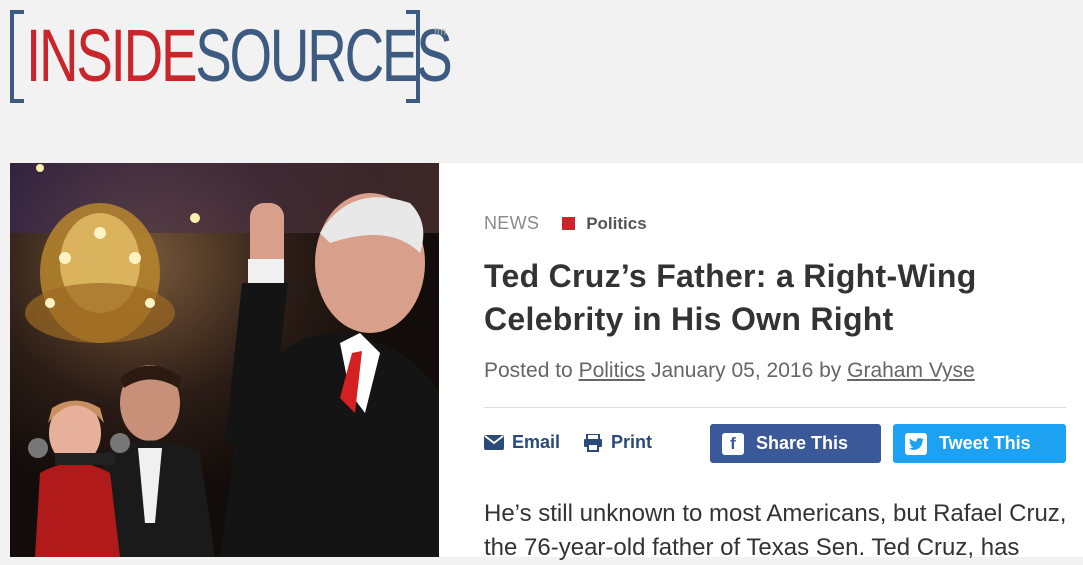 The width and height of the screenshot is (1083, 565). I want to click on share-label: Share This, so click(802, 443).